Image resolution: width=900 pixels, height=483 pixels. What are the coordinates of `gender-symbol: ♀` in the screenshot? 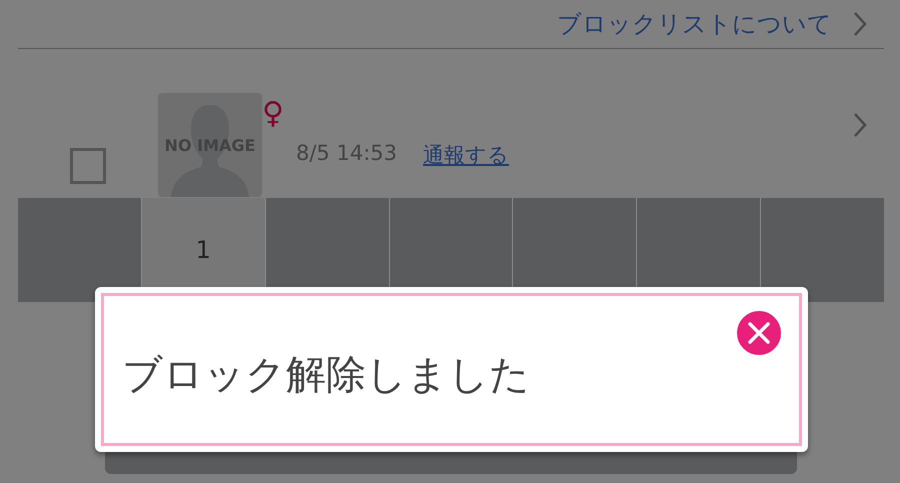 It's located at (273, 114).